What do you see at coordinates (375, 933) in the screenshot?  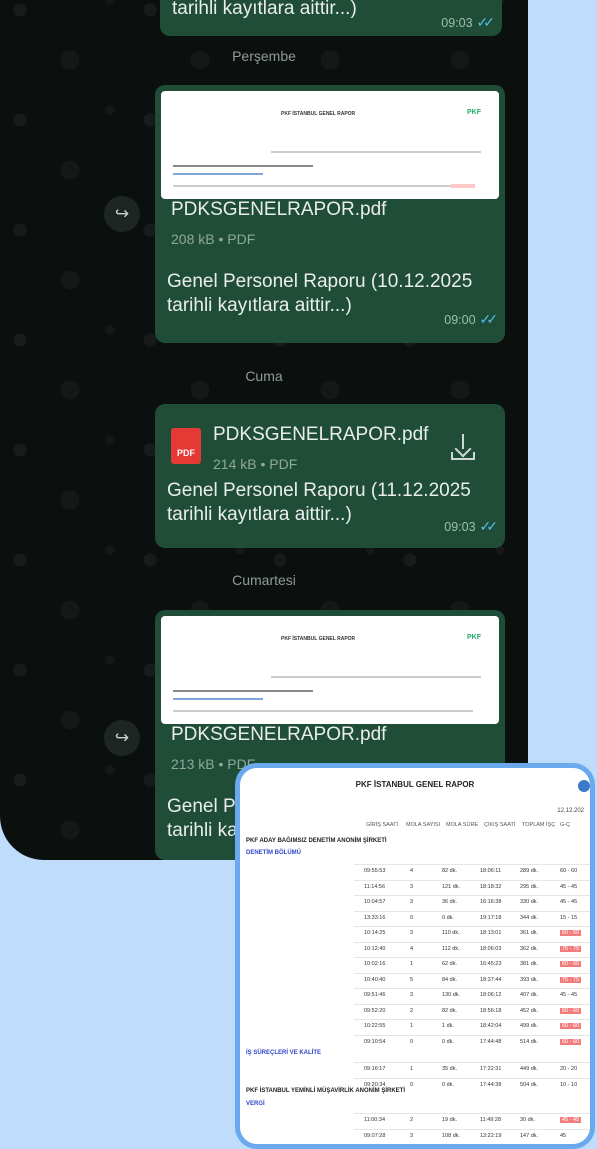 I see `report-cell: 10:14:25` at bounding box center [375, 933].